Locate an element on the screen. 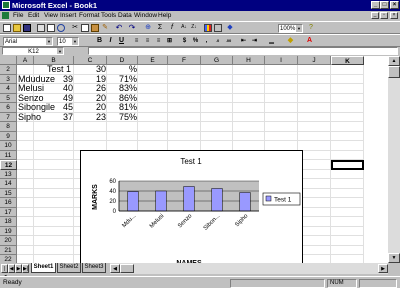  row-header: 21 is located at coordinates (8, 250).